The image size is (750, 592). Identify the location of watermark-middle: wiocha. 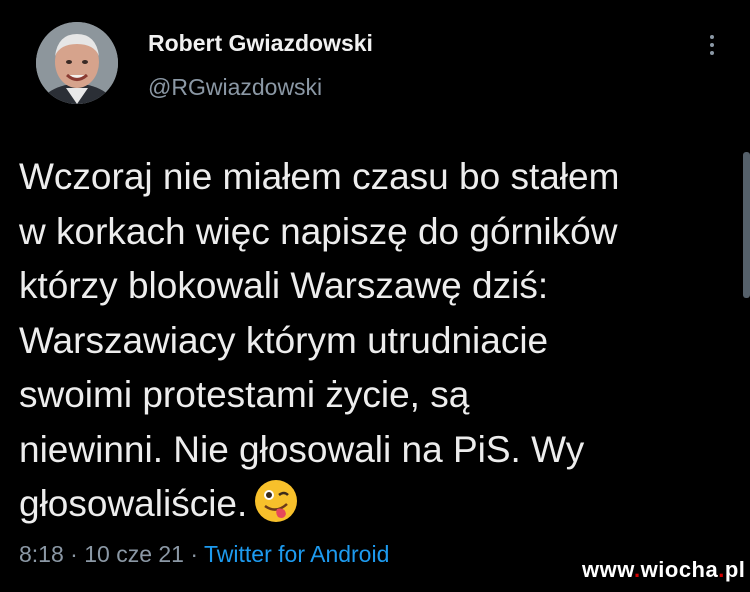
(679, 569).